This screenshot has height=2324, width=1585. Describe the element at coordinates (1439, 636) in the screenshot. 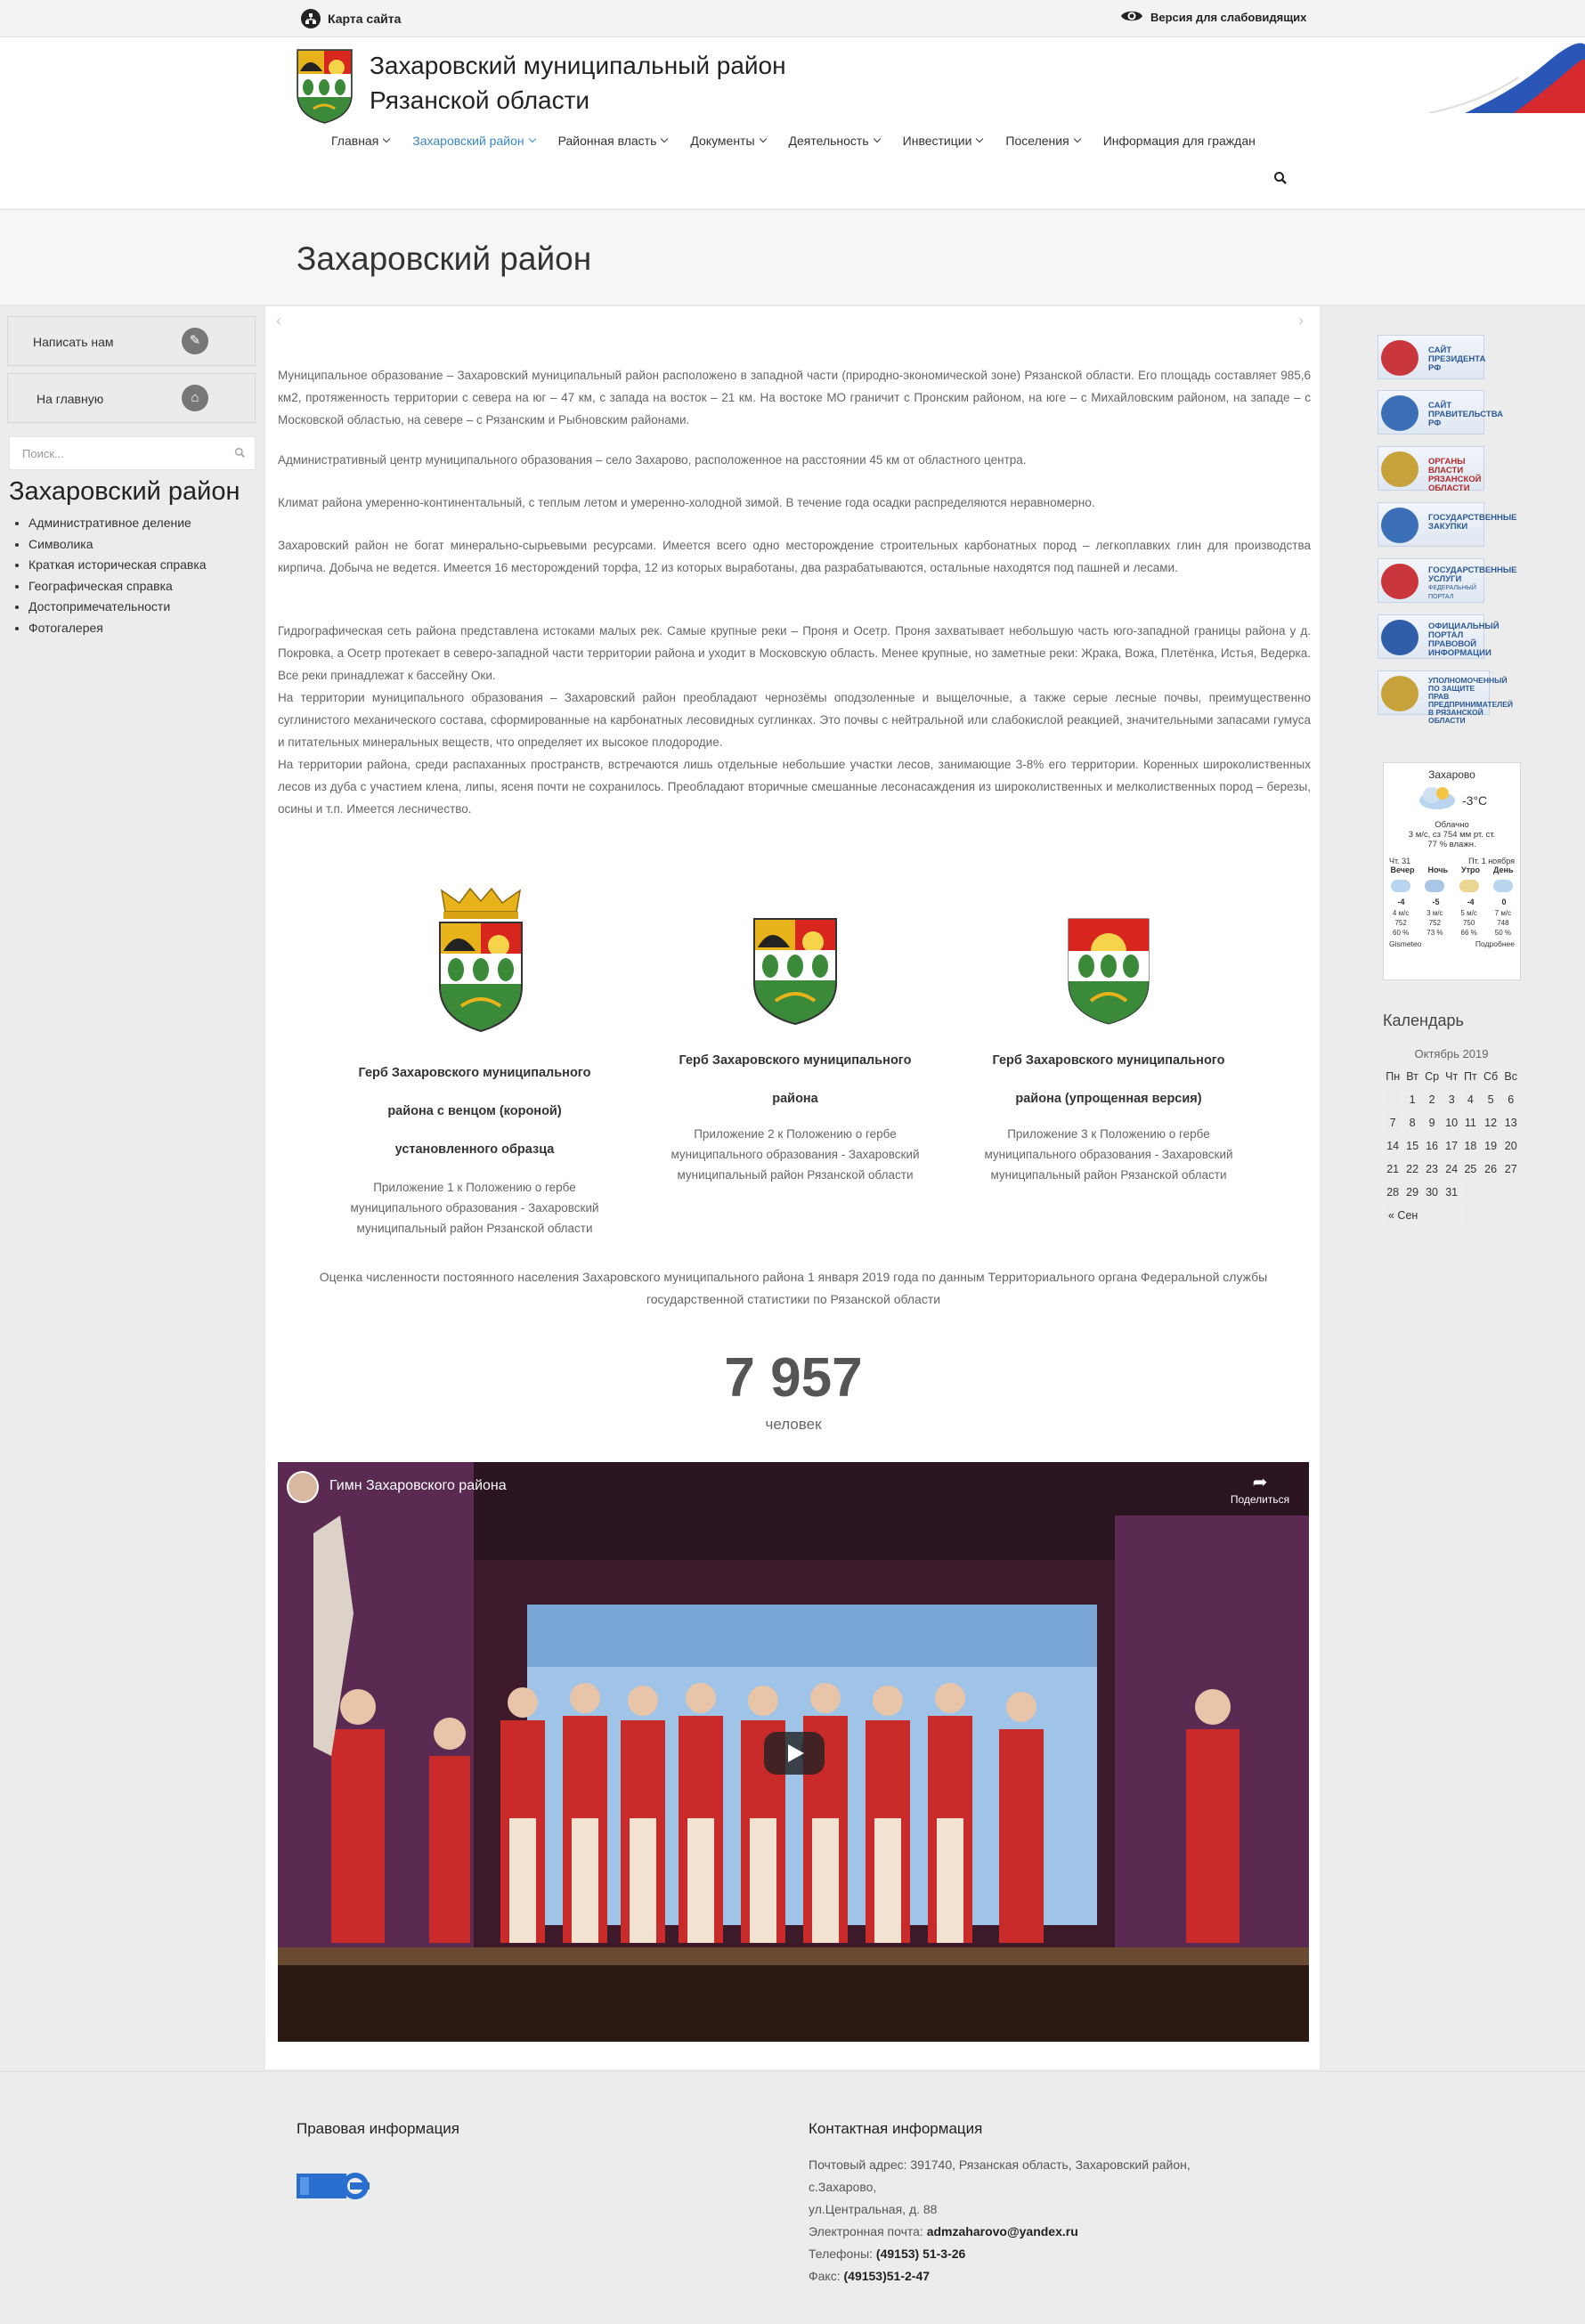

I see `legal-portal-banner: ОФИЦИАЛЬНЫЙ ПОРТАЛ ПРАВОВОЙ ИНФОРМАЦИИ` at that location.